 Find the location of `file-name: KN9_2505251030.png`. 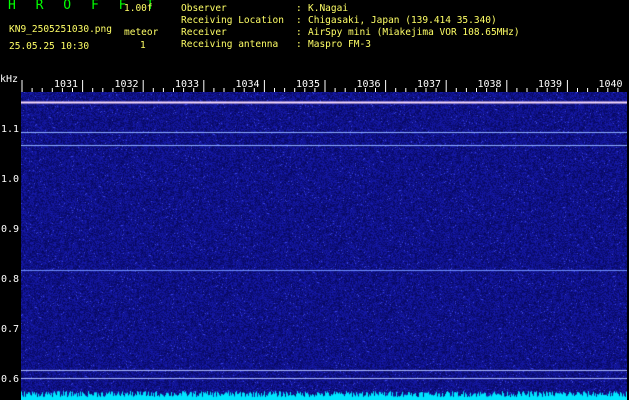

file-name: KN9_2505251030.png is located at coordinates (60, 29).